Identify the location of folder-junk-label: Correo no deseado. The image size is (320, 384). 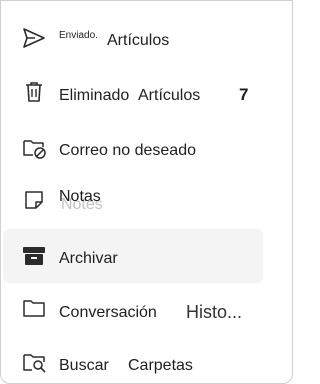
(127, 150).